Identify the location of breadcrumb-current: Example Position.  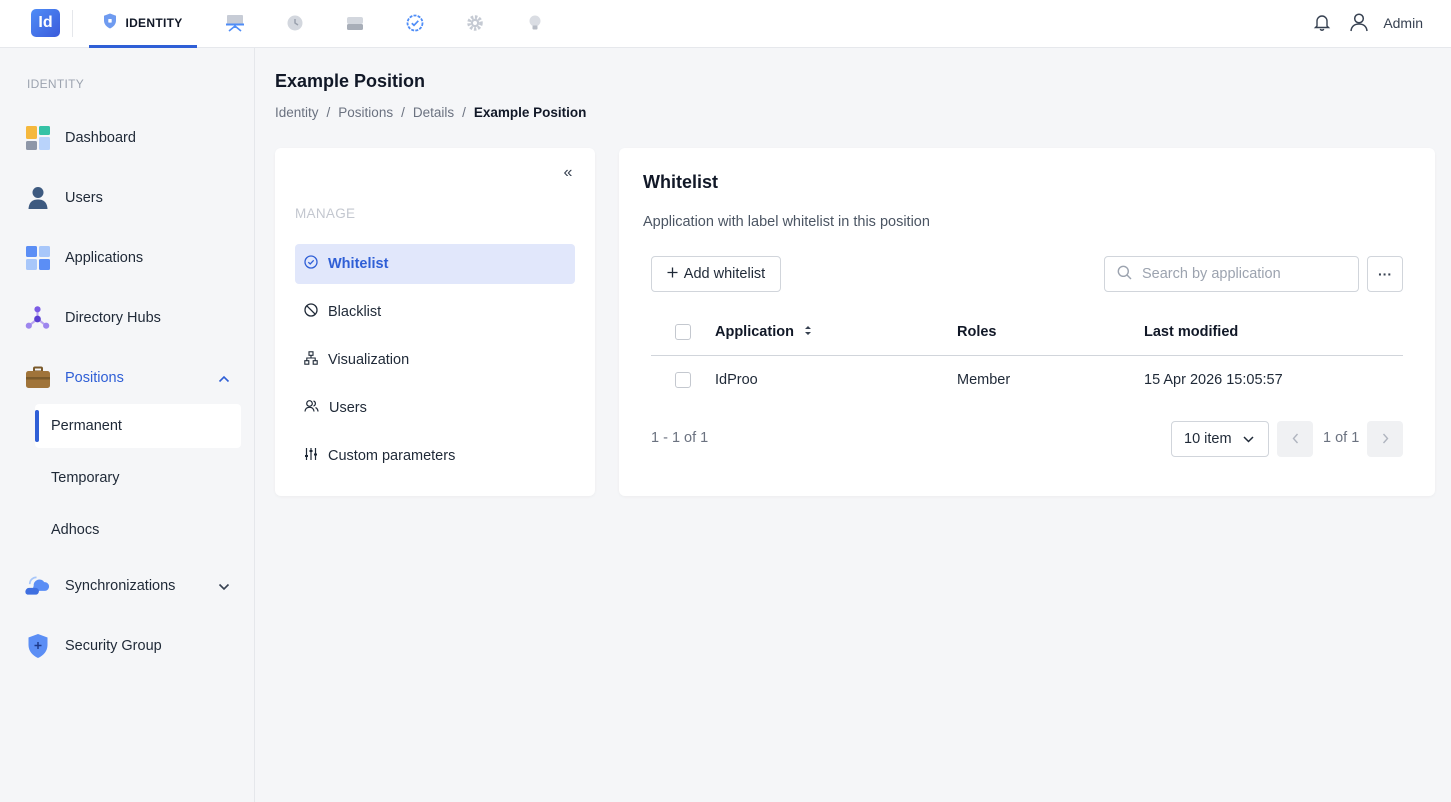
(530, 112).